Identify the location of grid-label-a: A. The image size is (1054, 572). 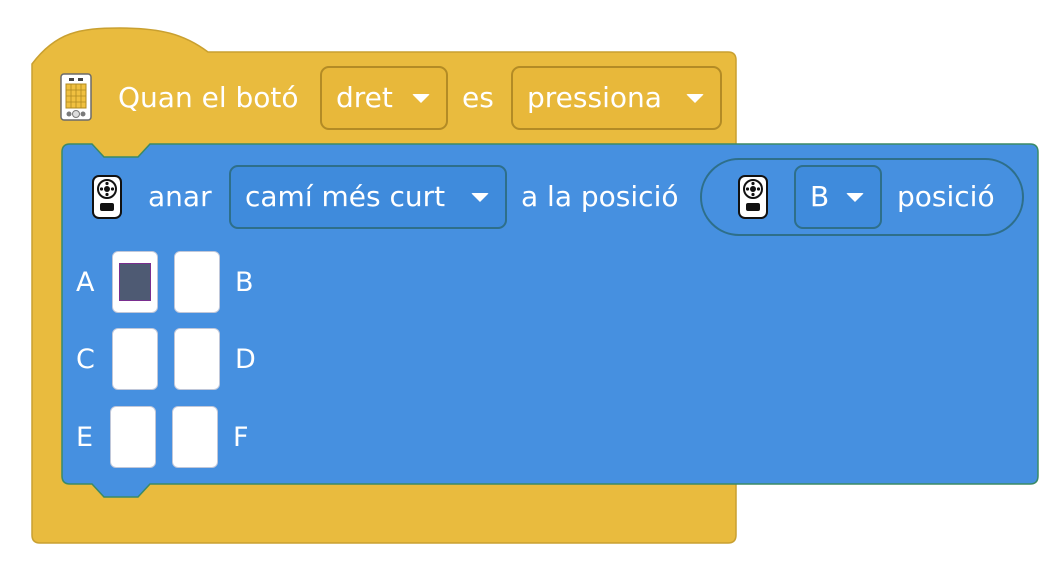
(85, 282).